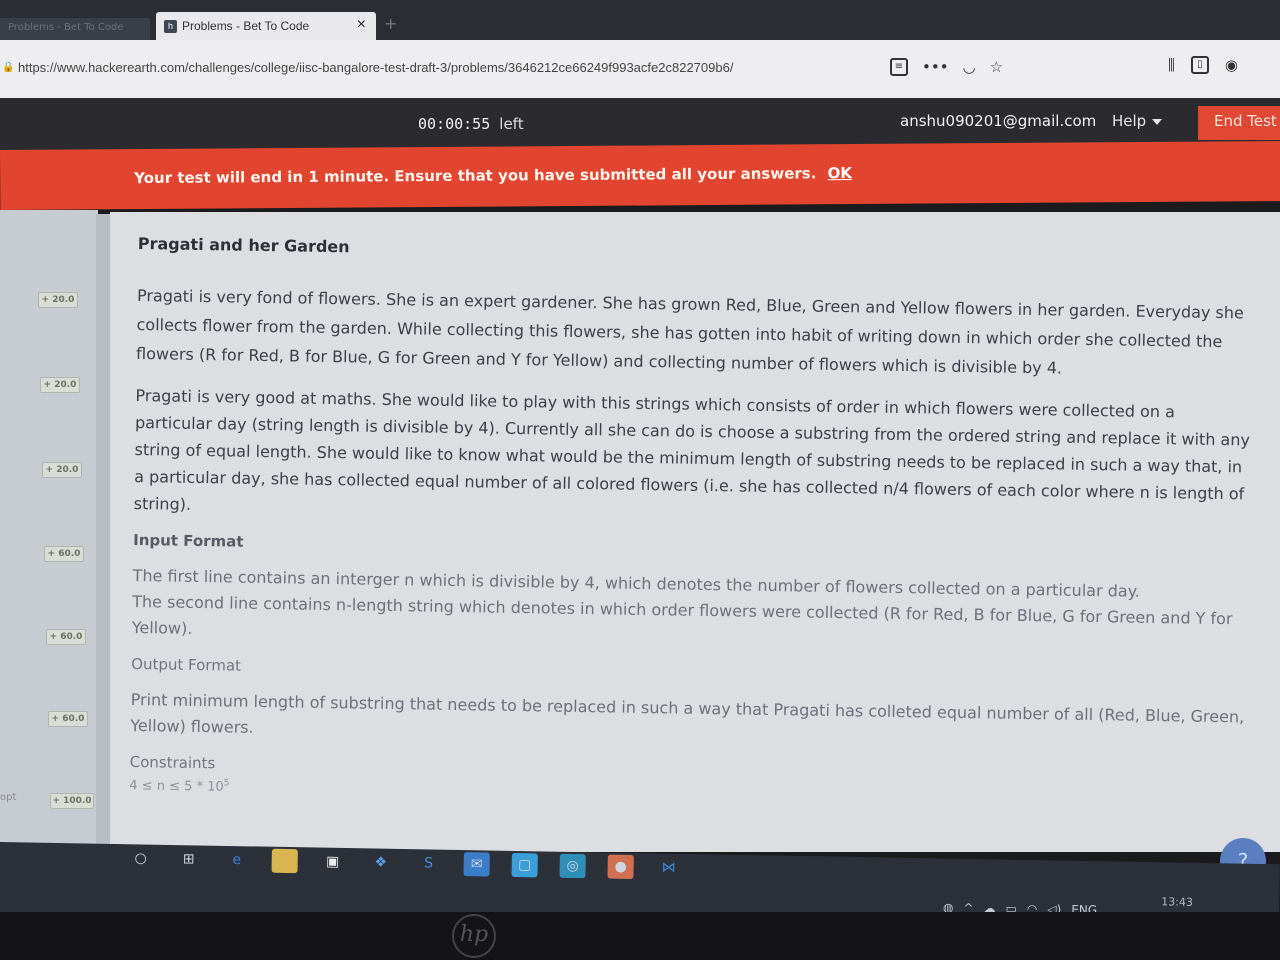  I want to click on laptop-bezel, so click(640, 936).